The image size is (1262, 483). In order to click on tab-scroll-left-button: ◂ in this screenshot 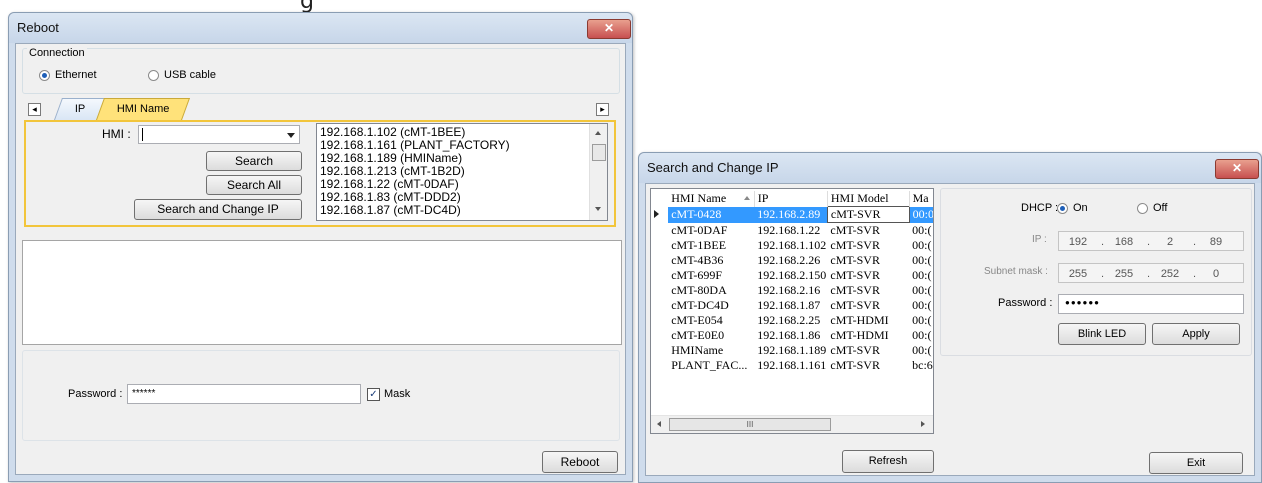, I will do `click(34, 109)`.